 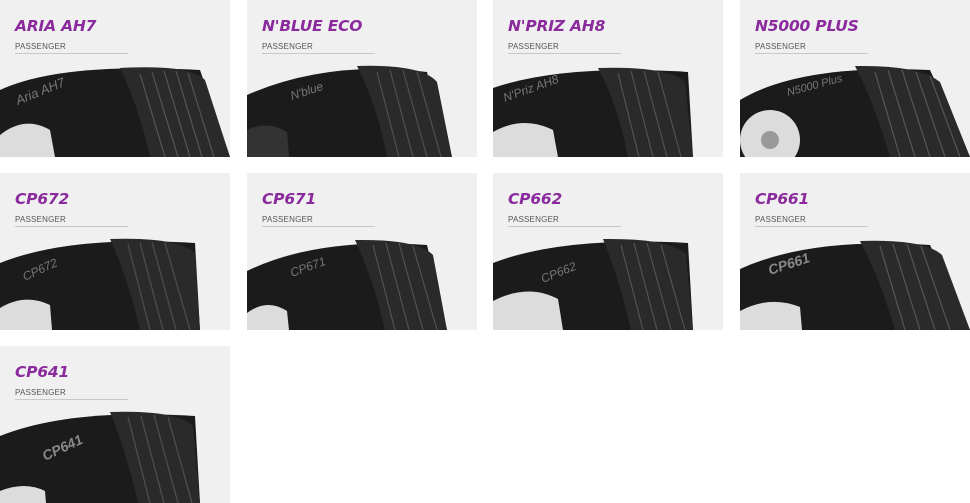 I want to click on product-card-cp641: CP641 PASSENGER CP641, so click(x=115, y=424).